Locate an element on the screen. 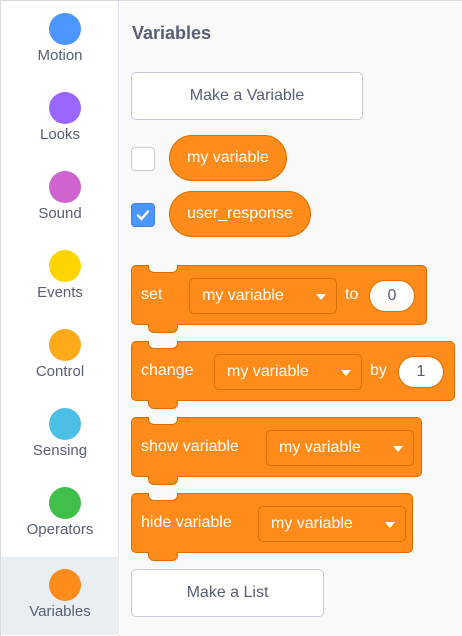 This screenshot has height=636, width=462. show-variable-block: show variable my variable is located at coordinates (276, 451).